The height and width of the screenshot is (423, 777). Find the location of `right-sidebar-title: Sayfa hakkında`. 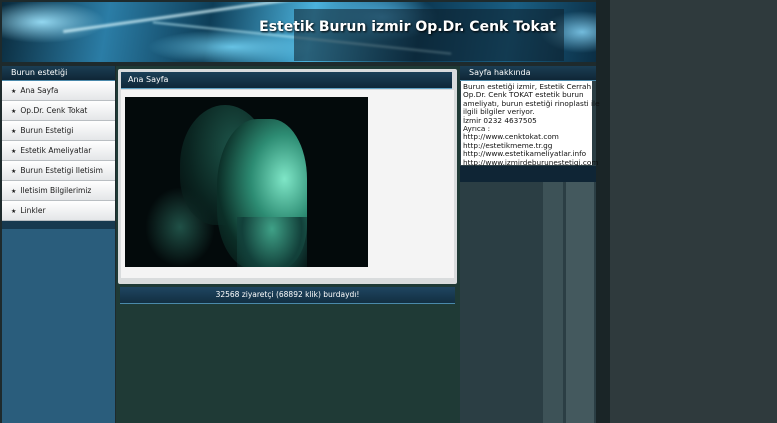

right-sidebar-title: Sayfa hakkında is located at coordinates (528, 73).